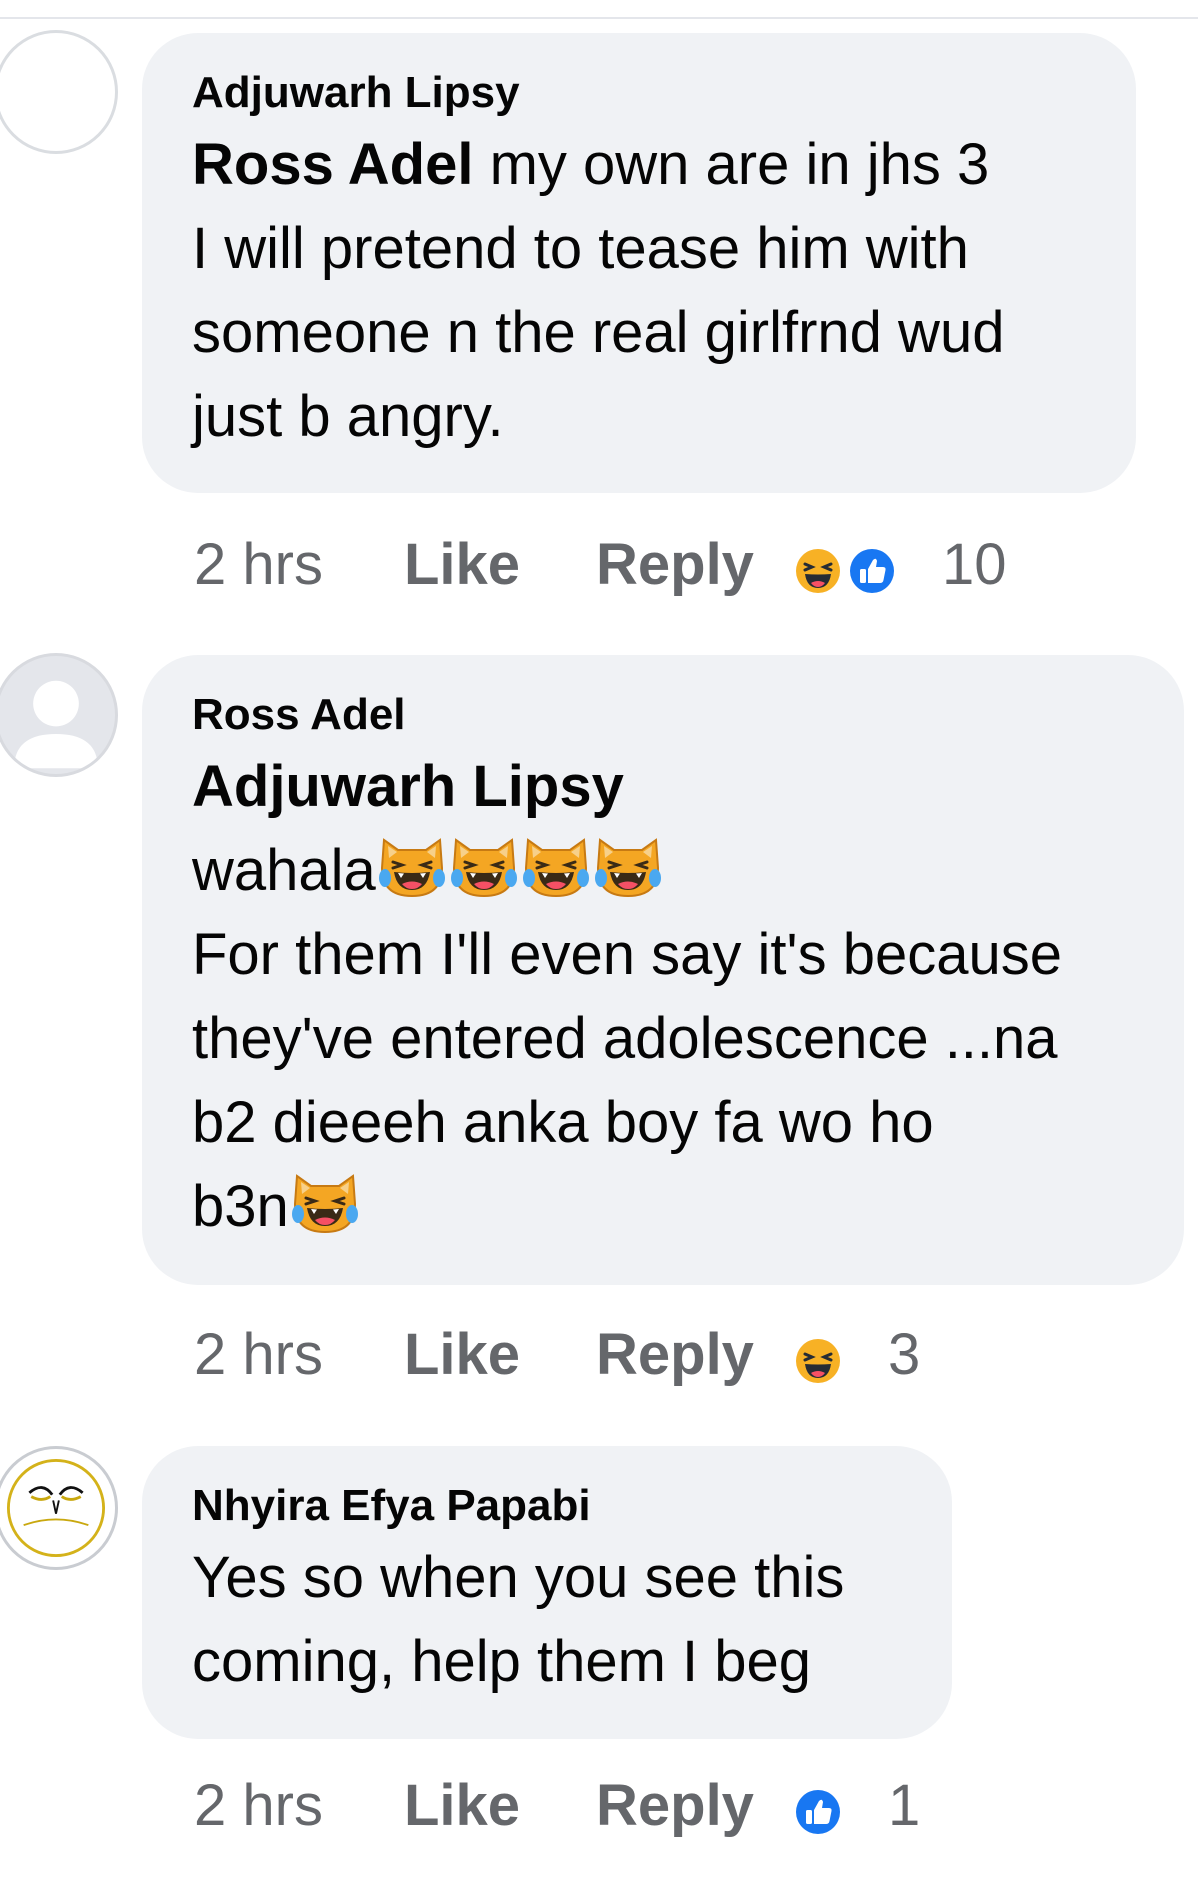 The width and height of the screenshot is (1198, 1897). Describe the element at coordinates (904, 1355) in the screenshot. I see `reaction-count: 3` at that location.